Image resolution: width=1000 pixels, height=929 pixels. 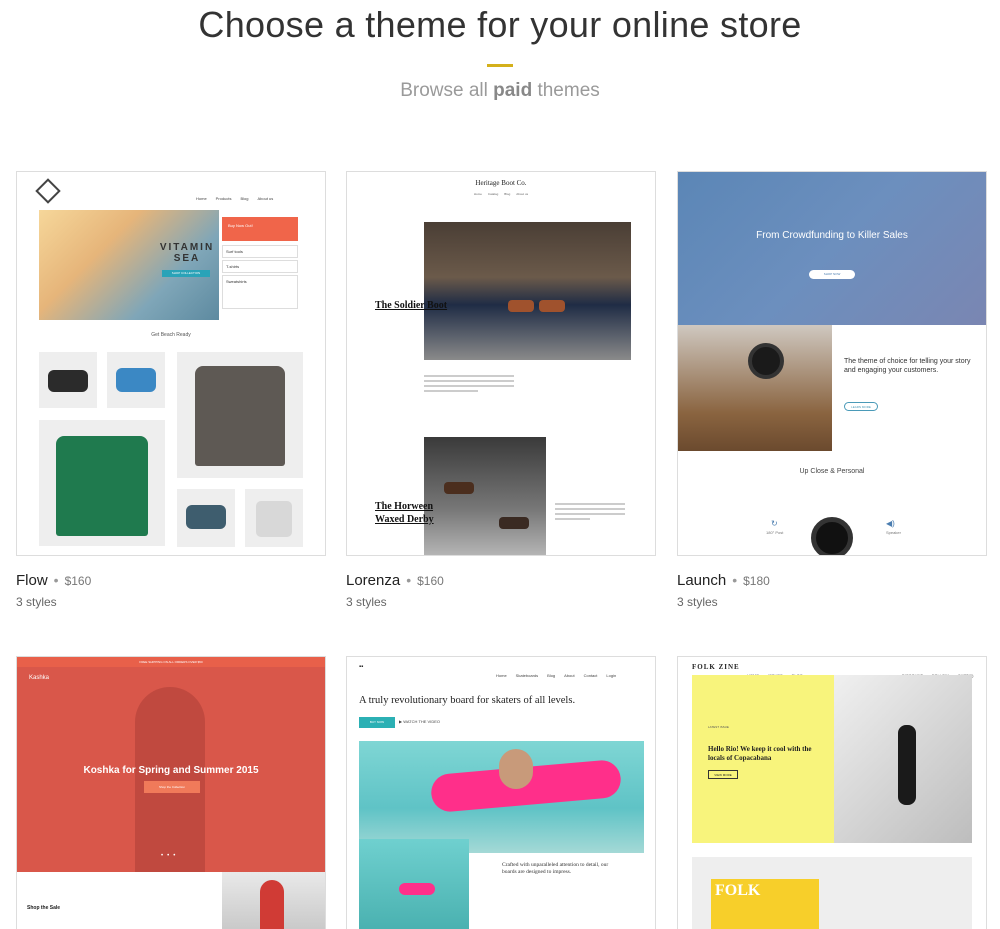 What do you see at coordinates (723, 774) in the screenshot?
I see `view-more-button: VIEW MORE` at bounding box center [723, 774].